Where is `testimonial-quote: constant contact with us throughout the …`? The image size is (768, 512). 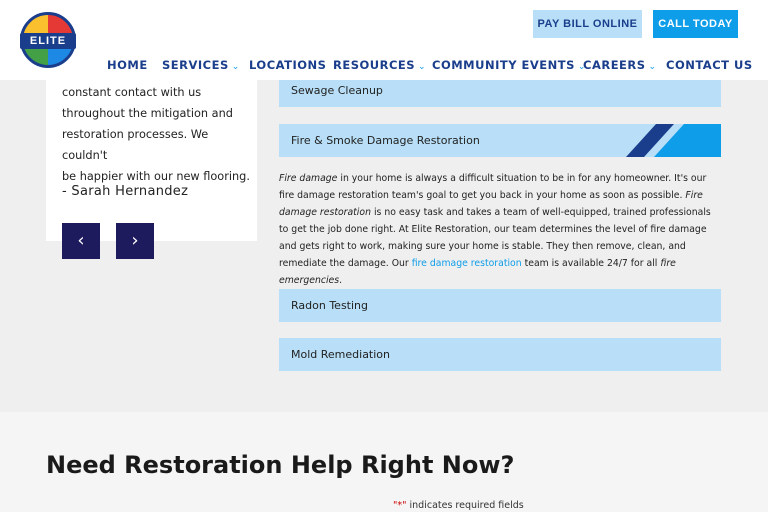 testimonial-quote: constant contact with us throughout the … is located at coordinates (157, 134).